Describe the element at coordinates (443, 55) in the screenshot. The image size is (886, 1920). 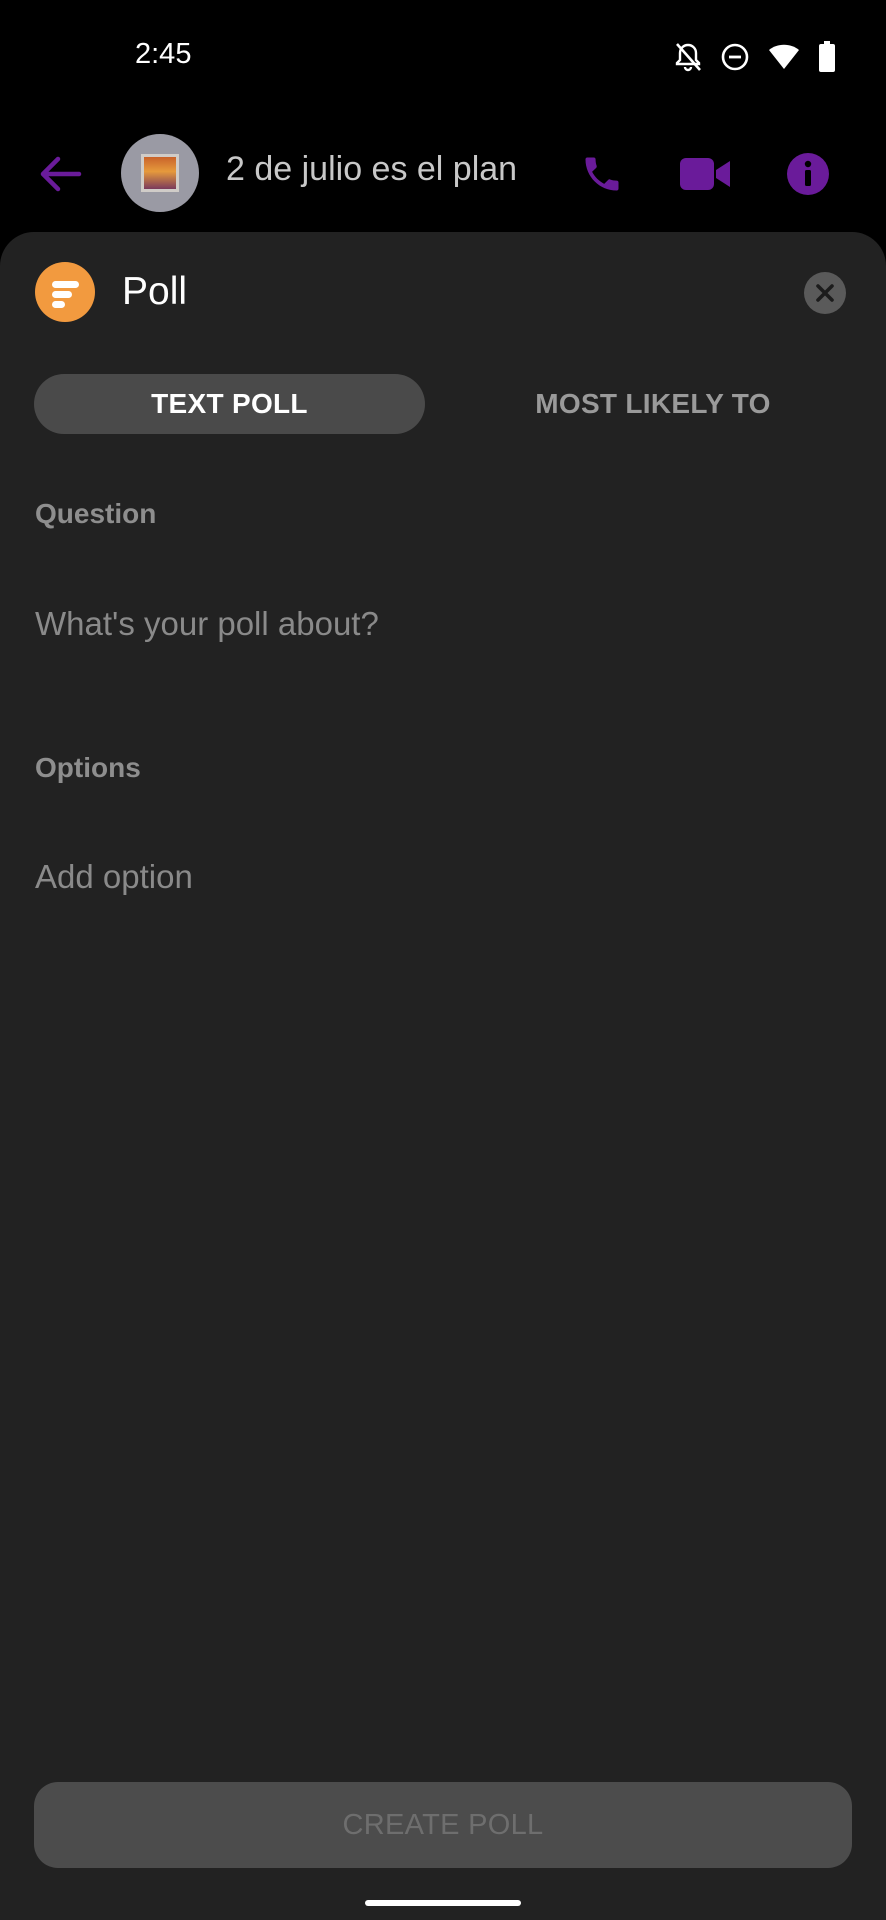
I see `status-bar: 2:45` at that location.